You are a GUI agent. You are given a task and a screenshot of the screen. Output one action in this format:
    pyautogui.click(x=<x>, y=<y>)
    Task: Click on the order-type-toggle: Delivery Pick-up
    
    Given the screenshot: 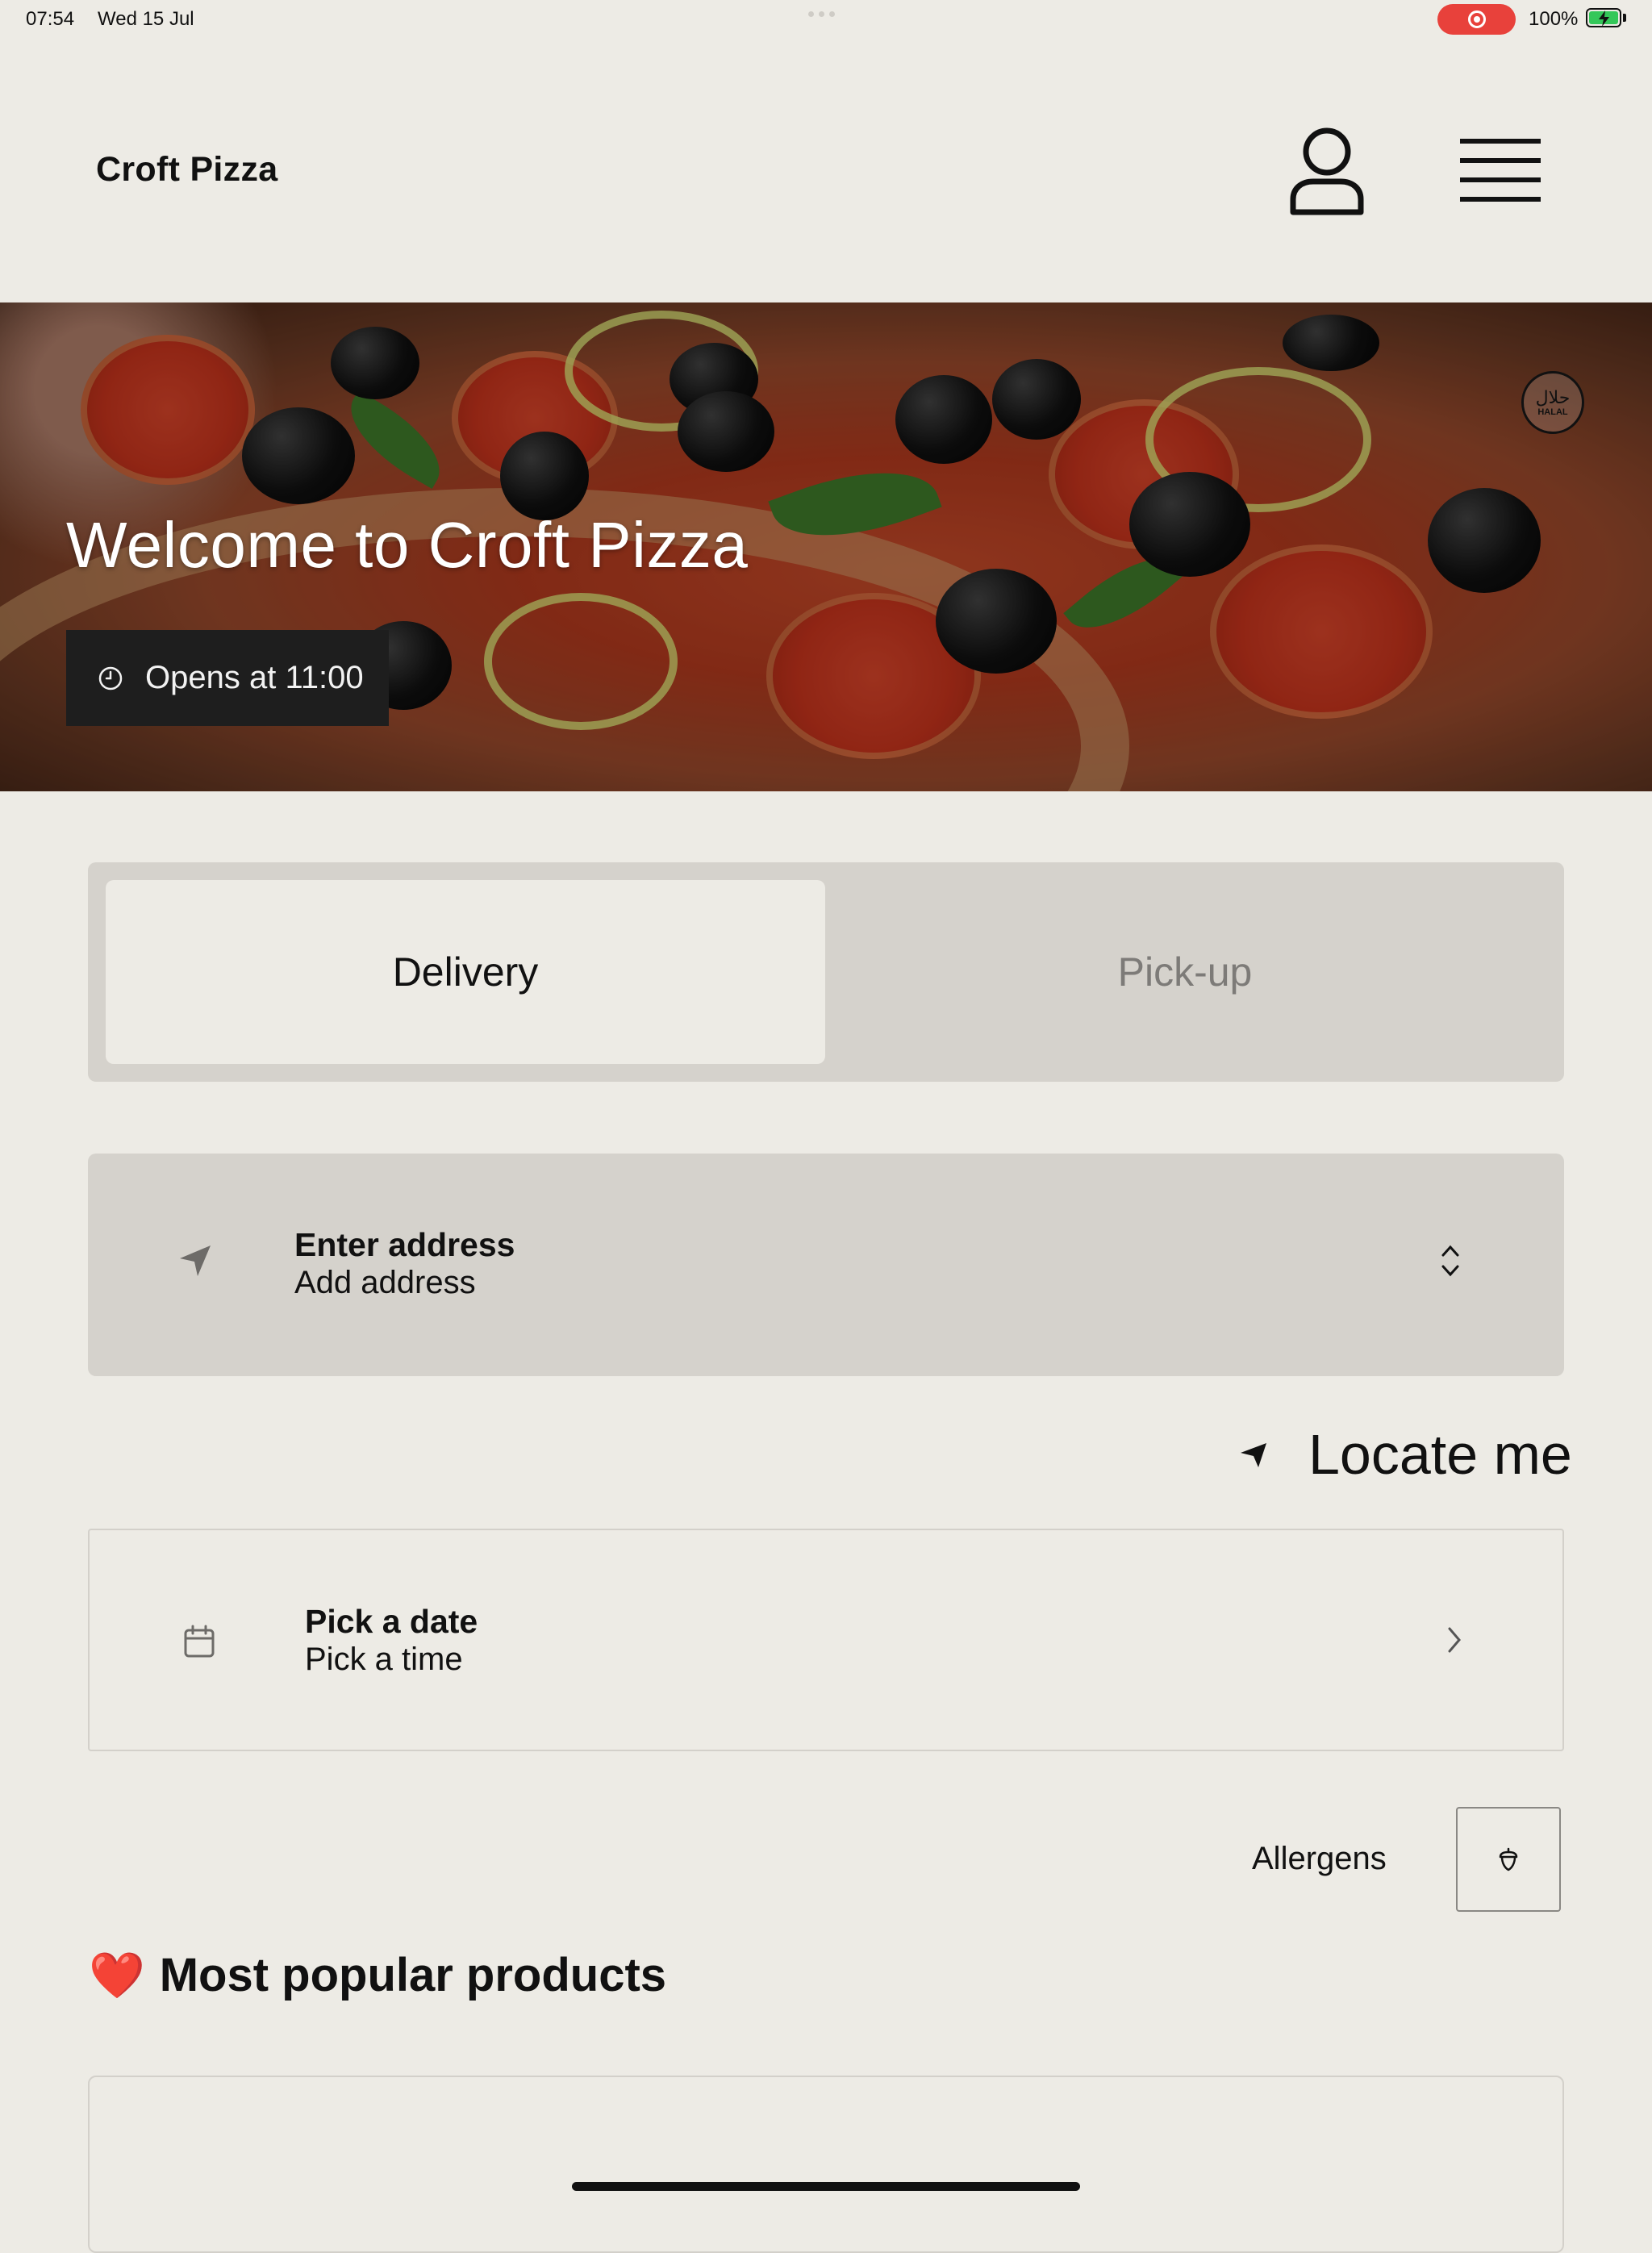 What is the action you would take?
    pyautogui.click(x=826, y=972)
    